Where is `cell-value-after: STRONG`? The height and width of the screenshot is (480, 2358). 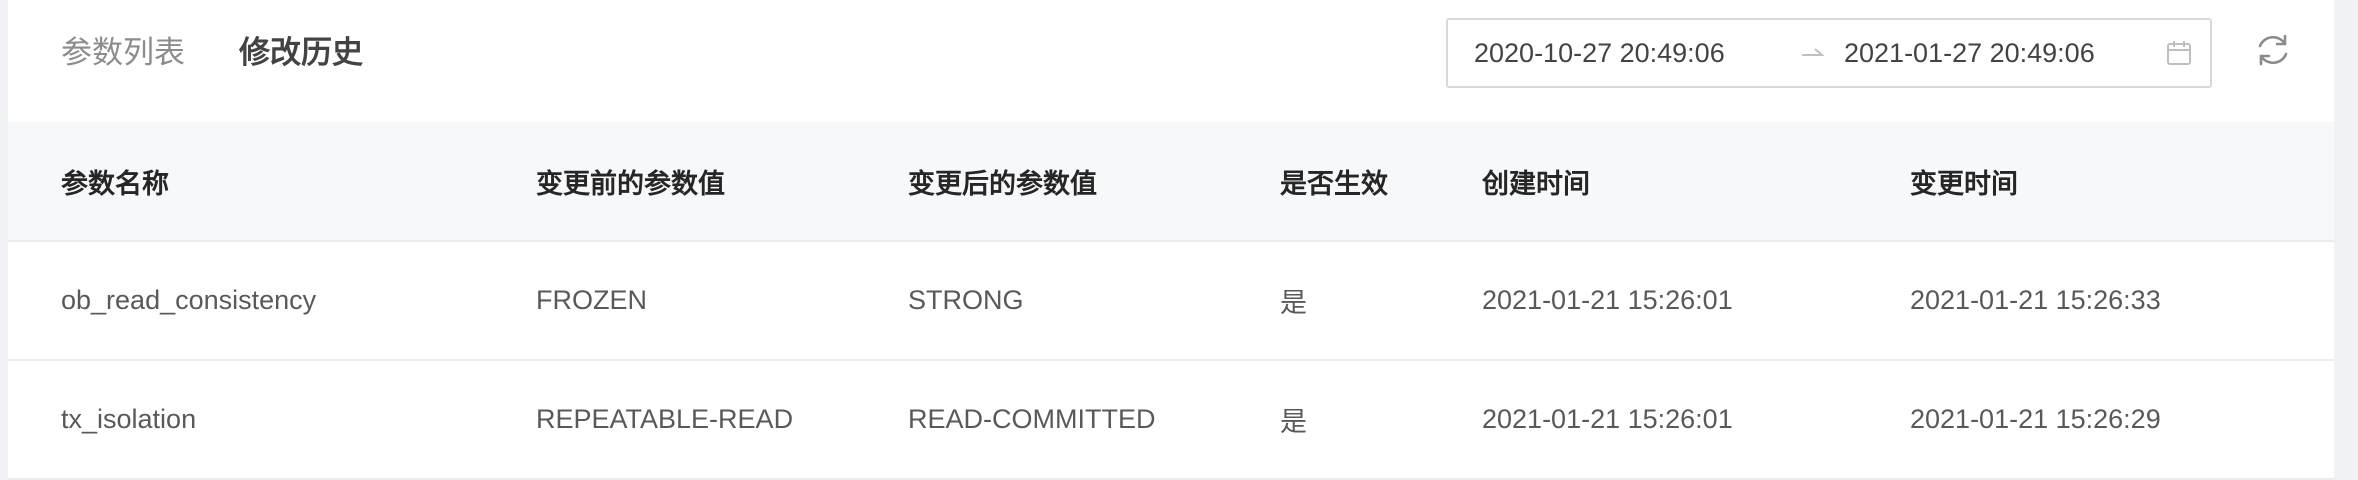
cell-value-after: STRONG is located at coordinates (966, 300).